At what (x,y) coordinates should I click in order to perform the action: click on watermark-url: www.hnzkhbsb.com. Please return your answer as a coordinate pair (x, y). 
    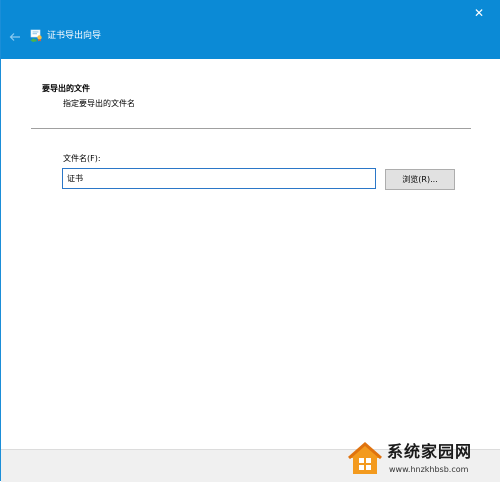
    Looking at the image, I should click on (429, 469).